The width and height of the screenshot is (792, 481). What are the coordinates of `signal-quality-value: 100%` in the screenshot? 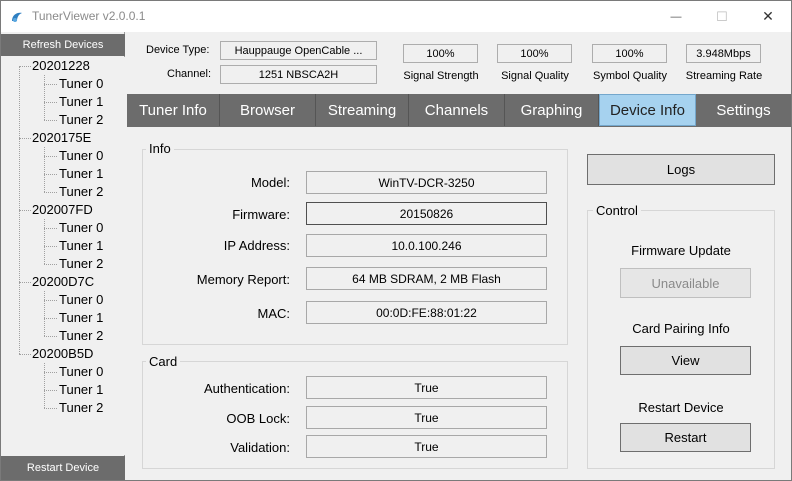 It's located at (534, 53).